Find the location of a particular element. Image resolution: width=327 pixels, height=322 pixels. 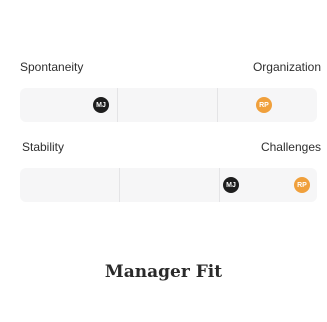

left-label: Spontaneity is located at coordinates (52, 67).